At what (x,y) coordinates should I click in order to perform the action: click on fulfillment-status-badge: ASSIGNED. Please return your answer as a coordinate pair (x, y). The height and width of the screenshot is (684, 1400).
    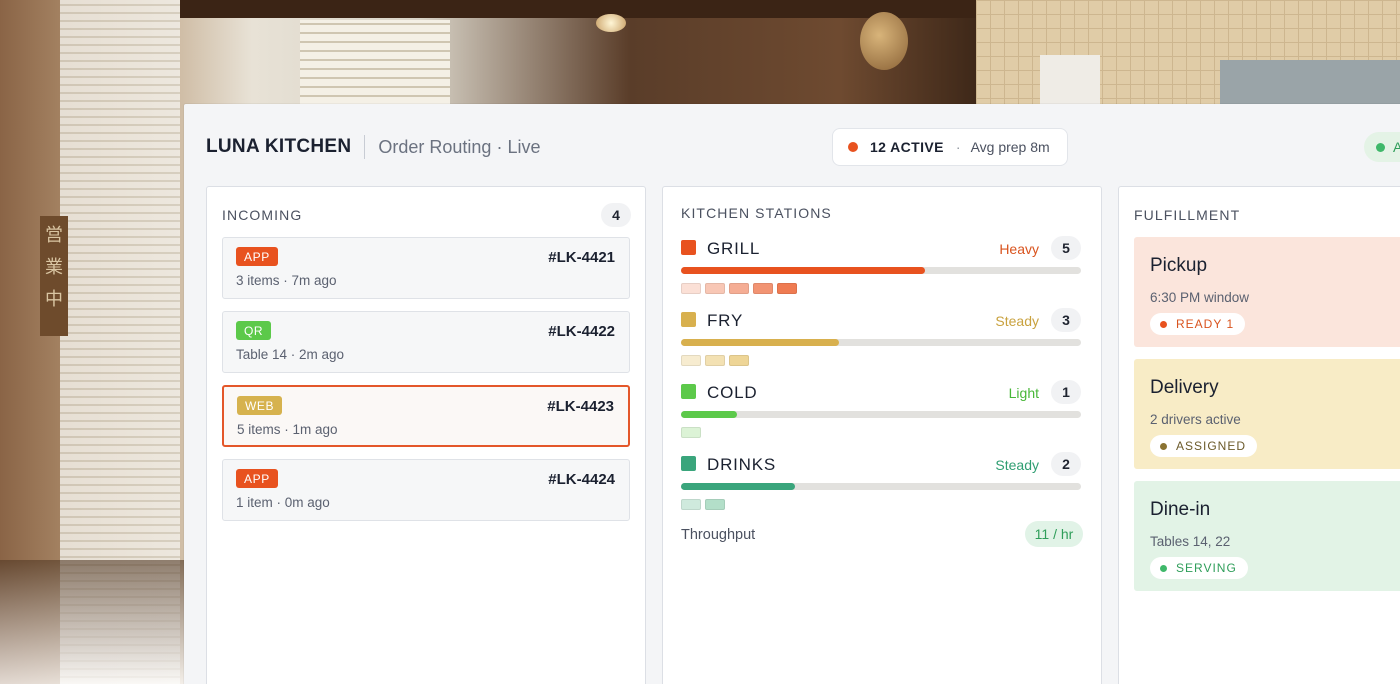
    Looking at the image, I should click on (1204, 446).